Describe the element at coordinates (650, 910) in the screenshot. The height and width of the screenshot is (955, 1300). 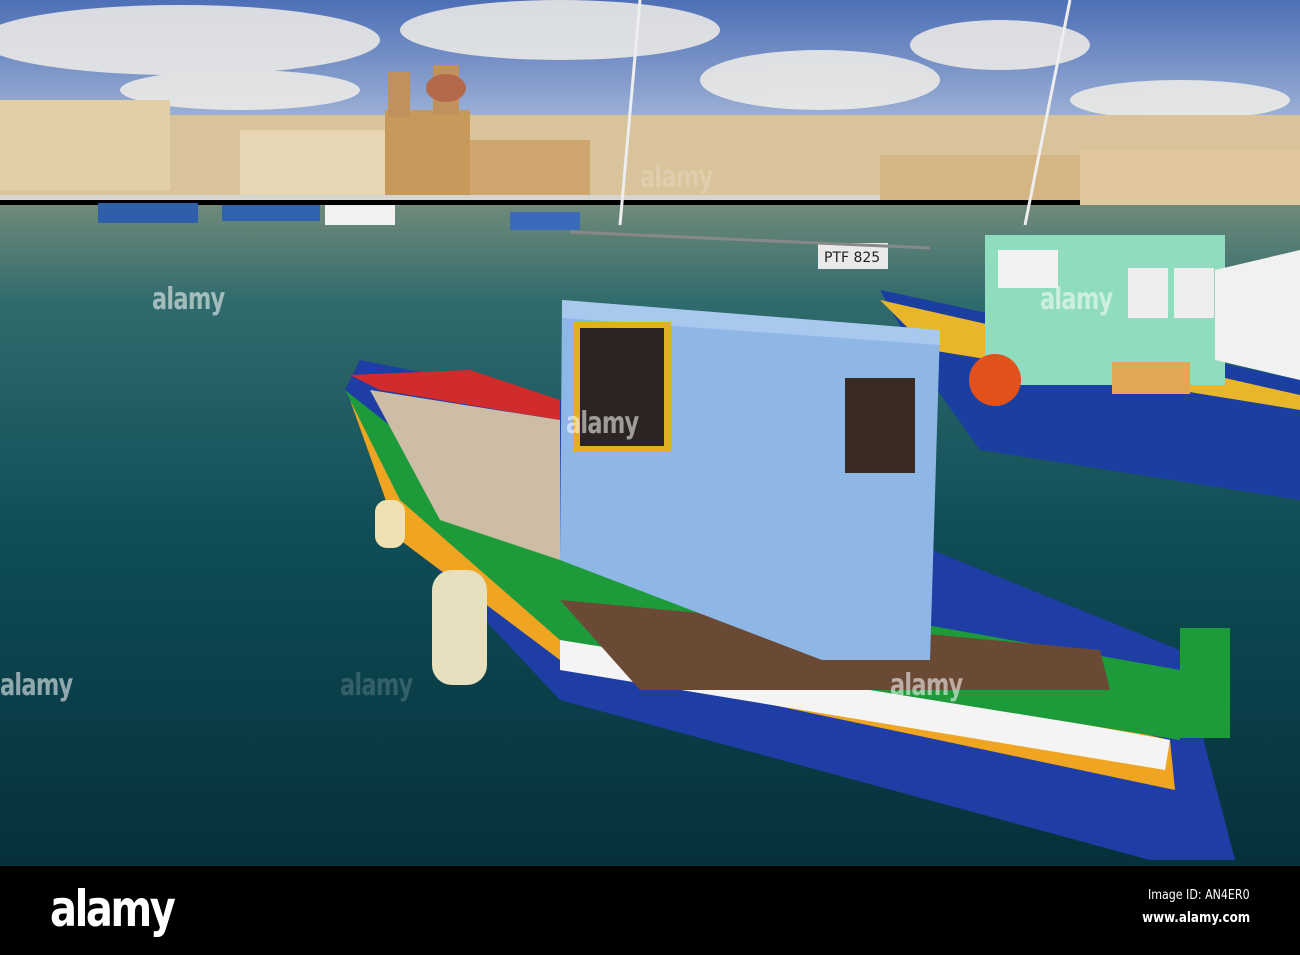
I see `footer-bar: alamy Image ID: AN4ER0 www.alamy.com` at that location.